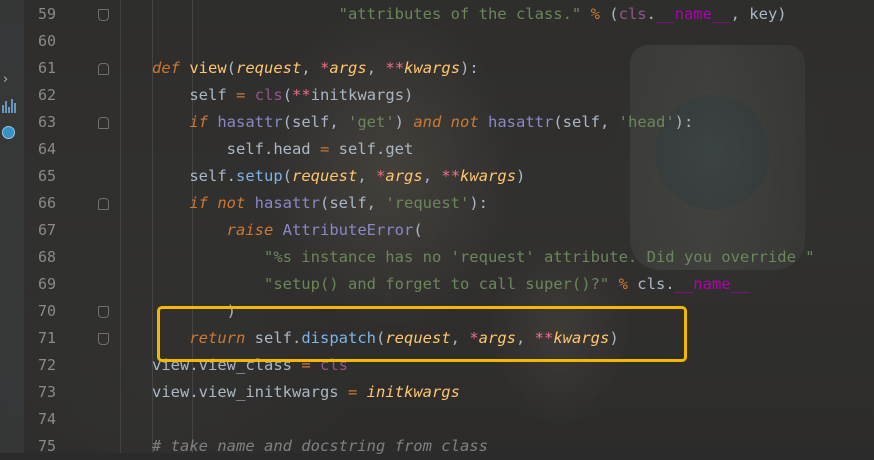 The image size is (874, 460). What do you see at coordinates (46, 284) in the screenshot?
I see `line-number: 69` at bounding box center [46, 284].